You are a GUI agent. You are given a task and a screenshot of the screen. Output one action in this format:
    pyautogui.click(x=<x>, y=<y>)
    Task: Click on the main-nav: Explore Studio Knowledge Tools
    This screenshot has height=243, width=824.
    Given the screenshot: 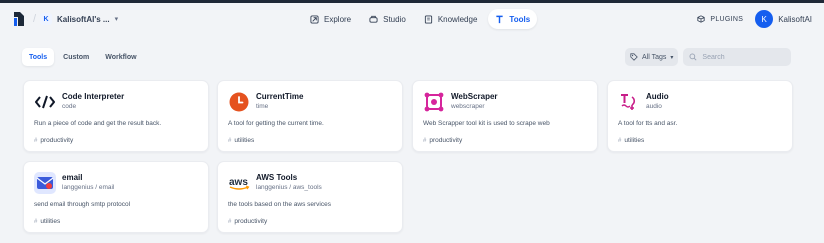 What is the action you would take?
    pyautogui.click(x=420, y=19)
    